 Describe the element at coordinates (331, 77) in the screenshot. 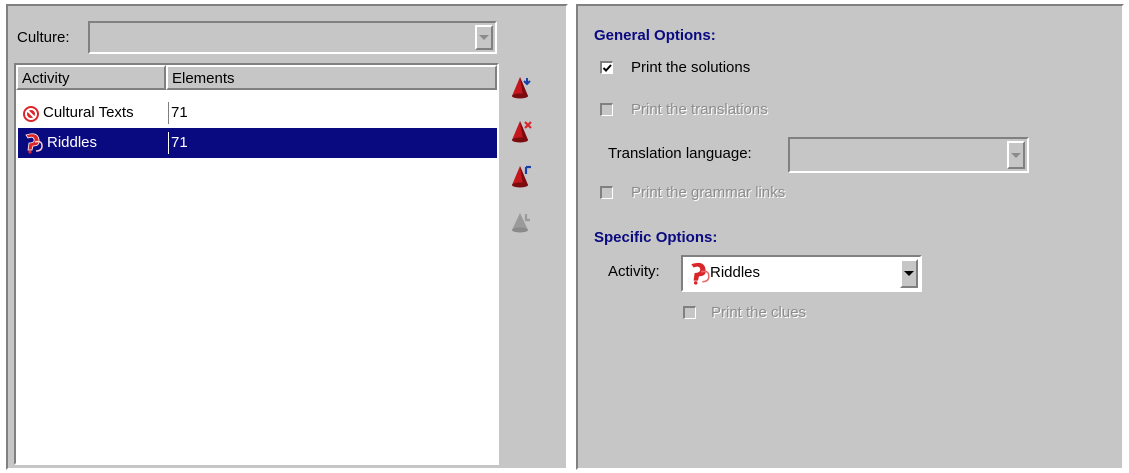

I see `column-header-elements: Elements` at that location.